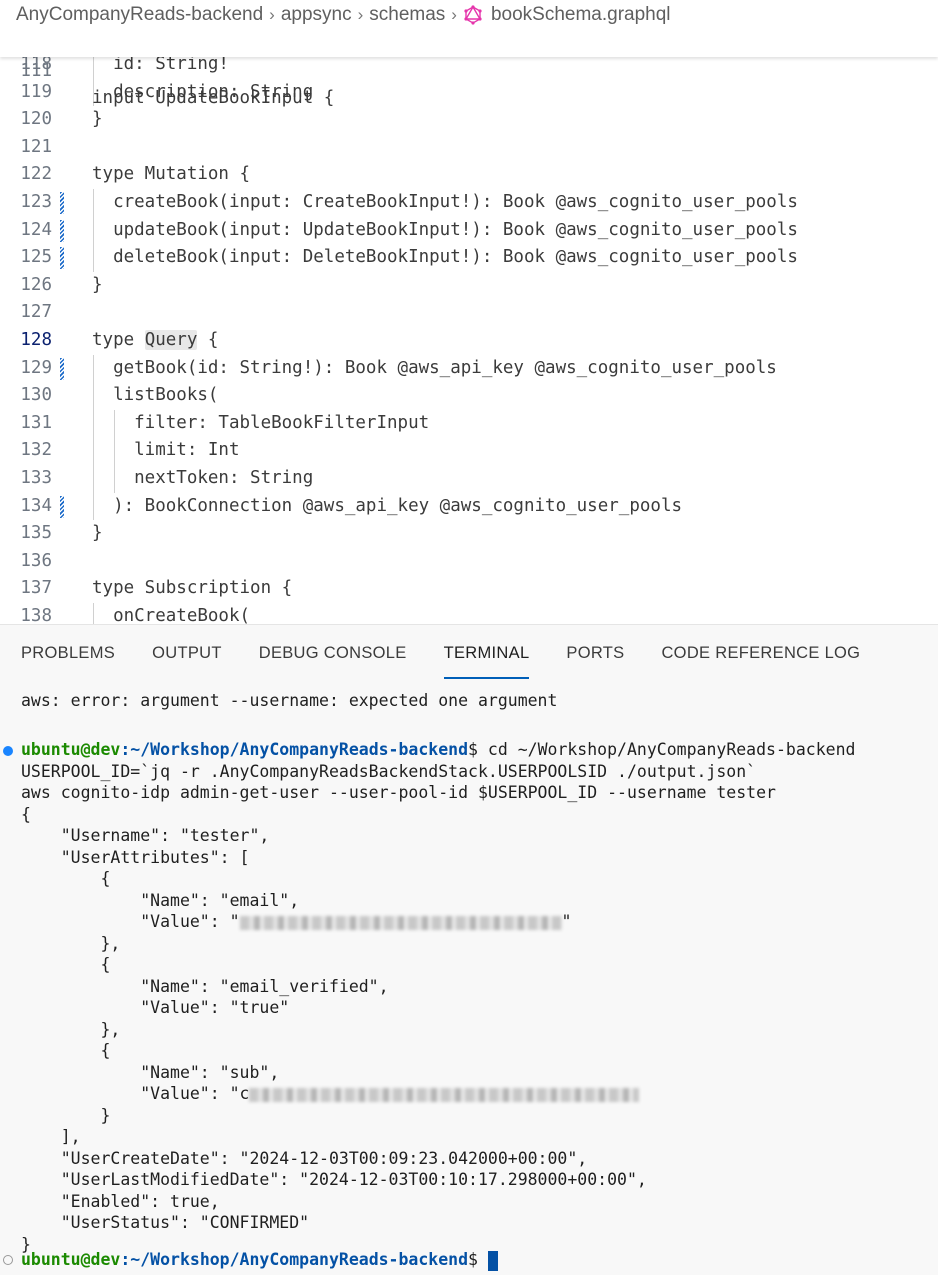 This screenshot has width=938, height=1275. I want to click on code-line: type Query {, so click(155, 340).